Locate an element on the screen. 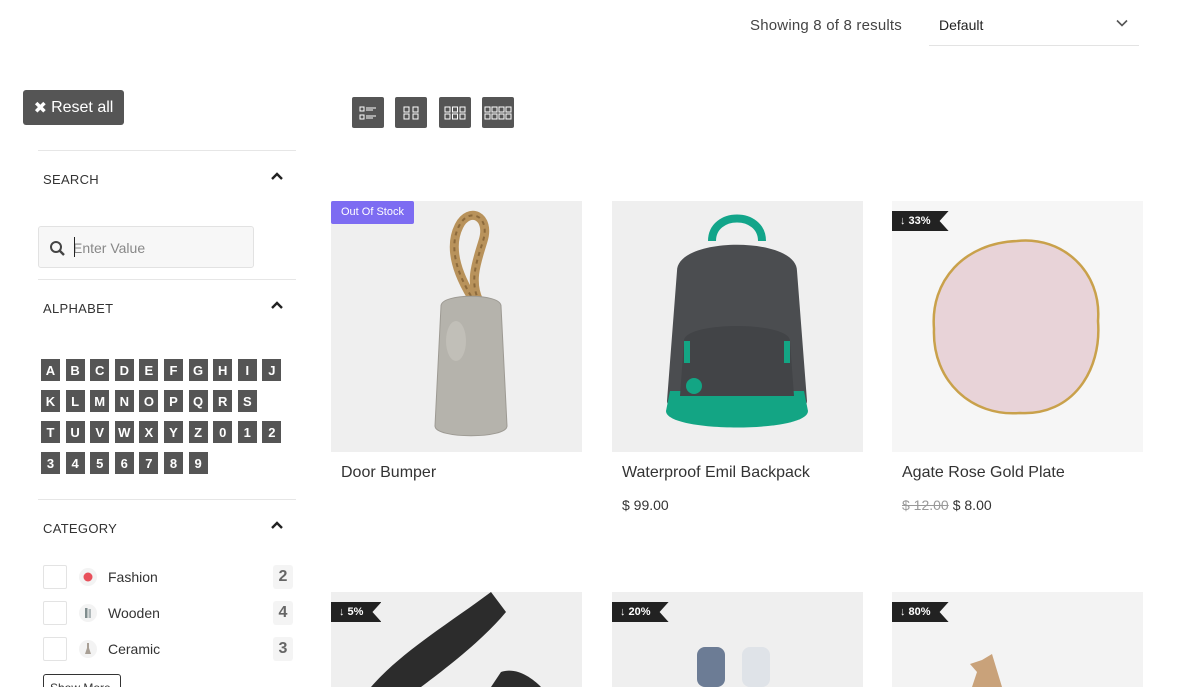 The image size is (1193, 687). product-image: Out Of Stock is located at coordinates (456, 326).